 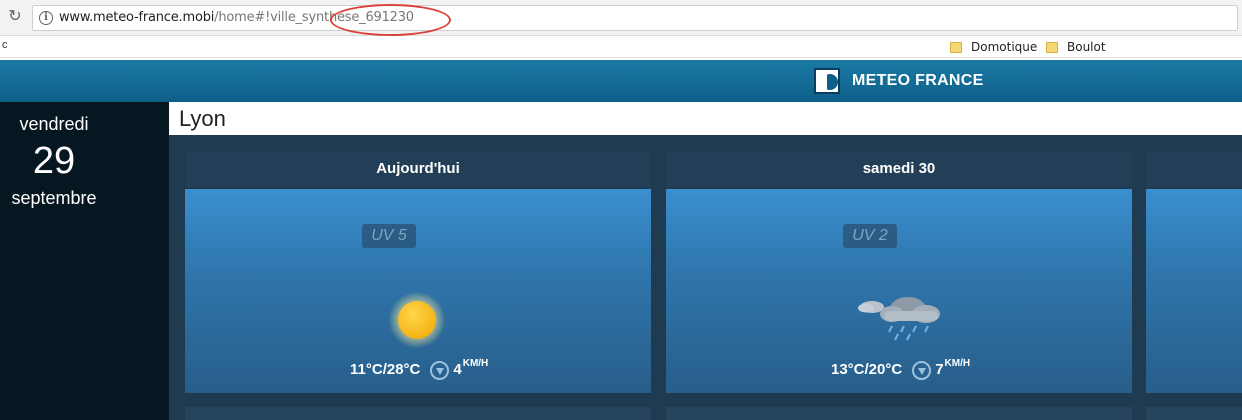 What do you see at coordinates (389, 236) in the screenshot?
I see `uv-index-badge: UV 5` at bounding box center [389, 236].